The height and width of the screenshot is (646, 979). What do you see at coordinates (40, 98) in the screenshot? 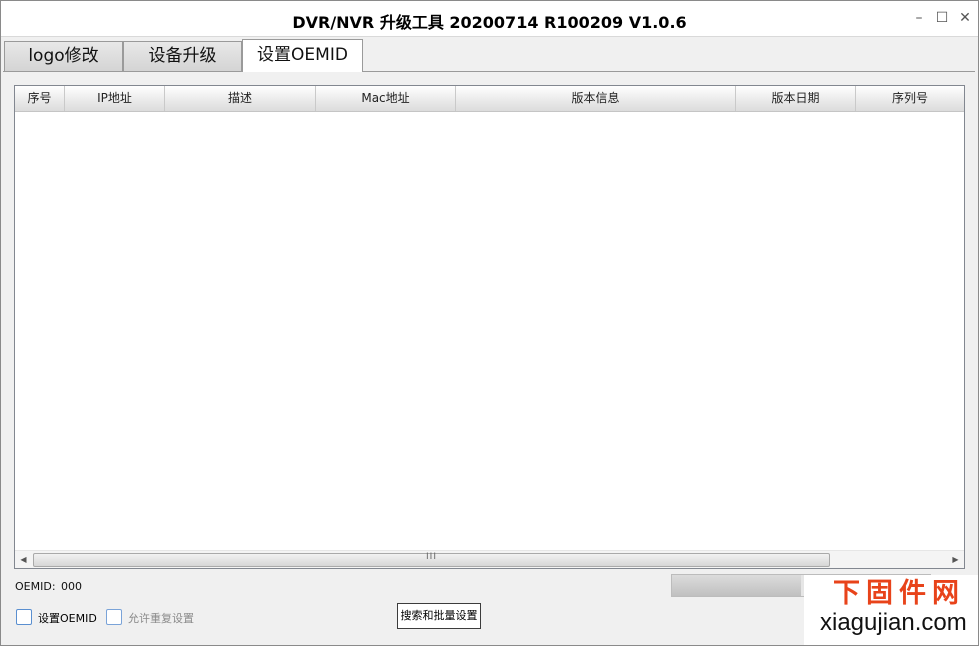
I see `column-header-index: 序号` at bounding box center [40, 98].